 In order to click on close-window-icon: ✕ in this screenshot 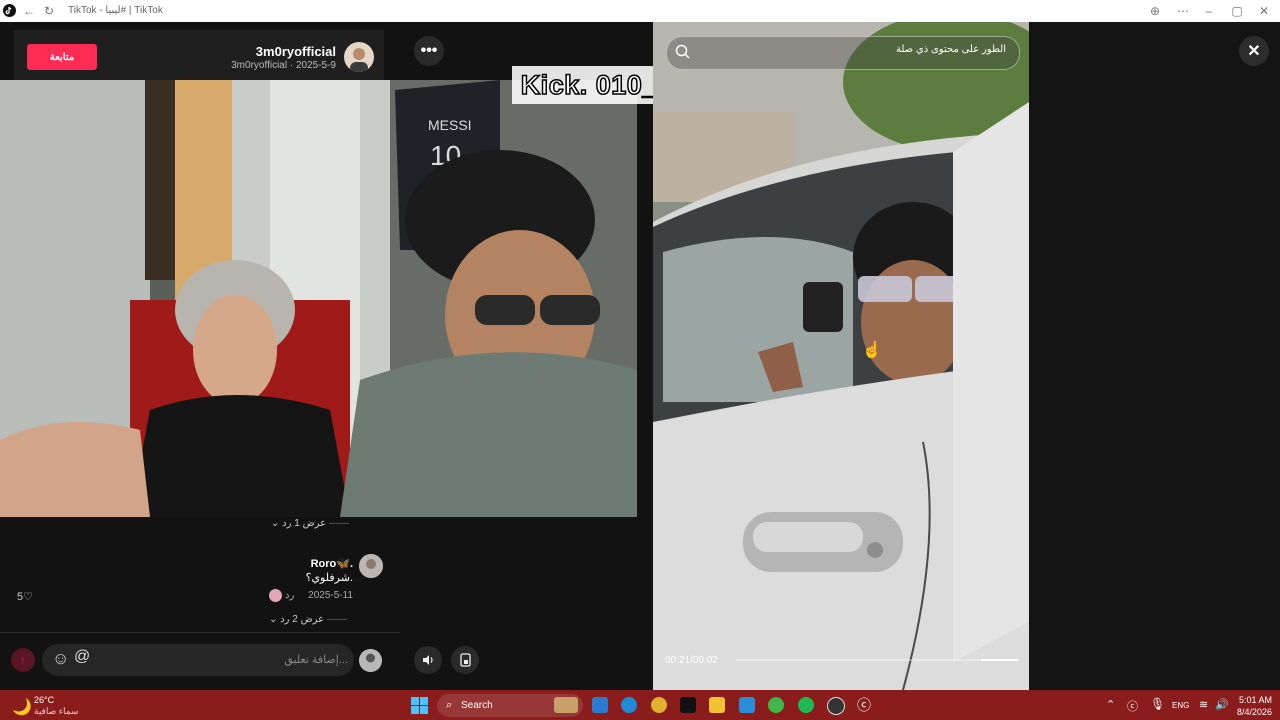, I will do `click(1264, 11)`.